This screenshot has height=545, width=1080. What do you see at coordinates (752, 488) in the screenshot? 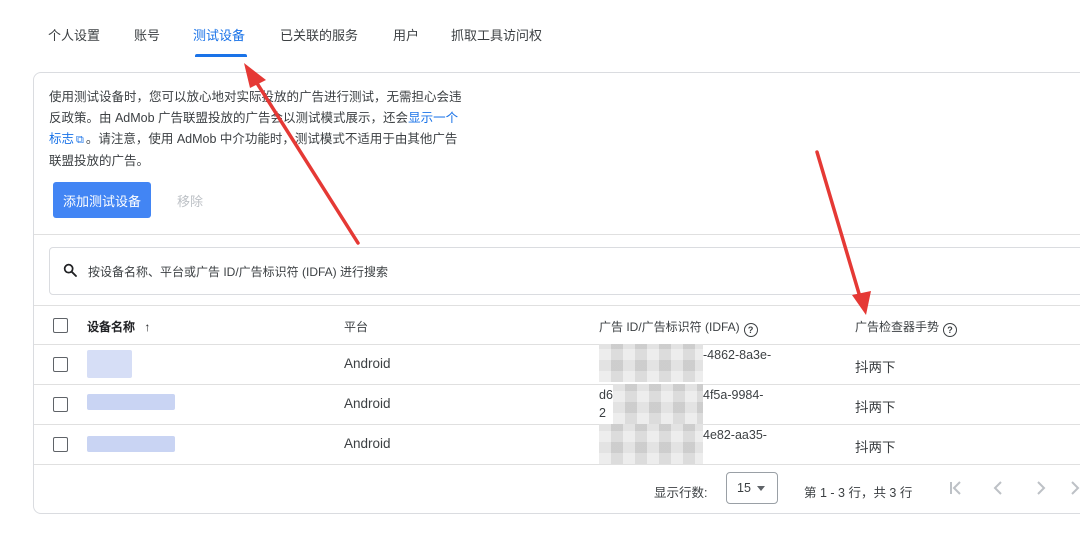
I see `rows-per-page-select: 15` at bounding box center [752, 488].